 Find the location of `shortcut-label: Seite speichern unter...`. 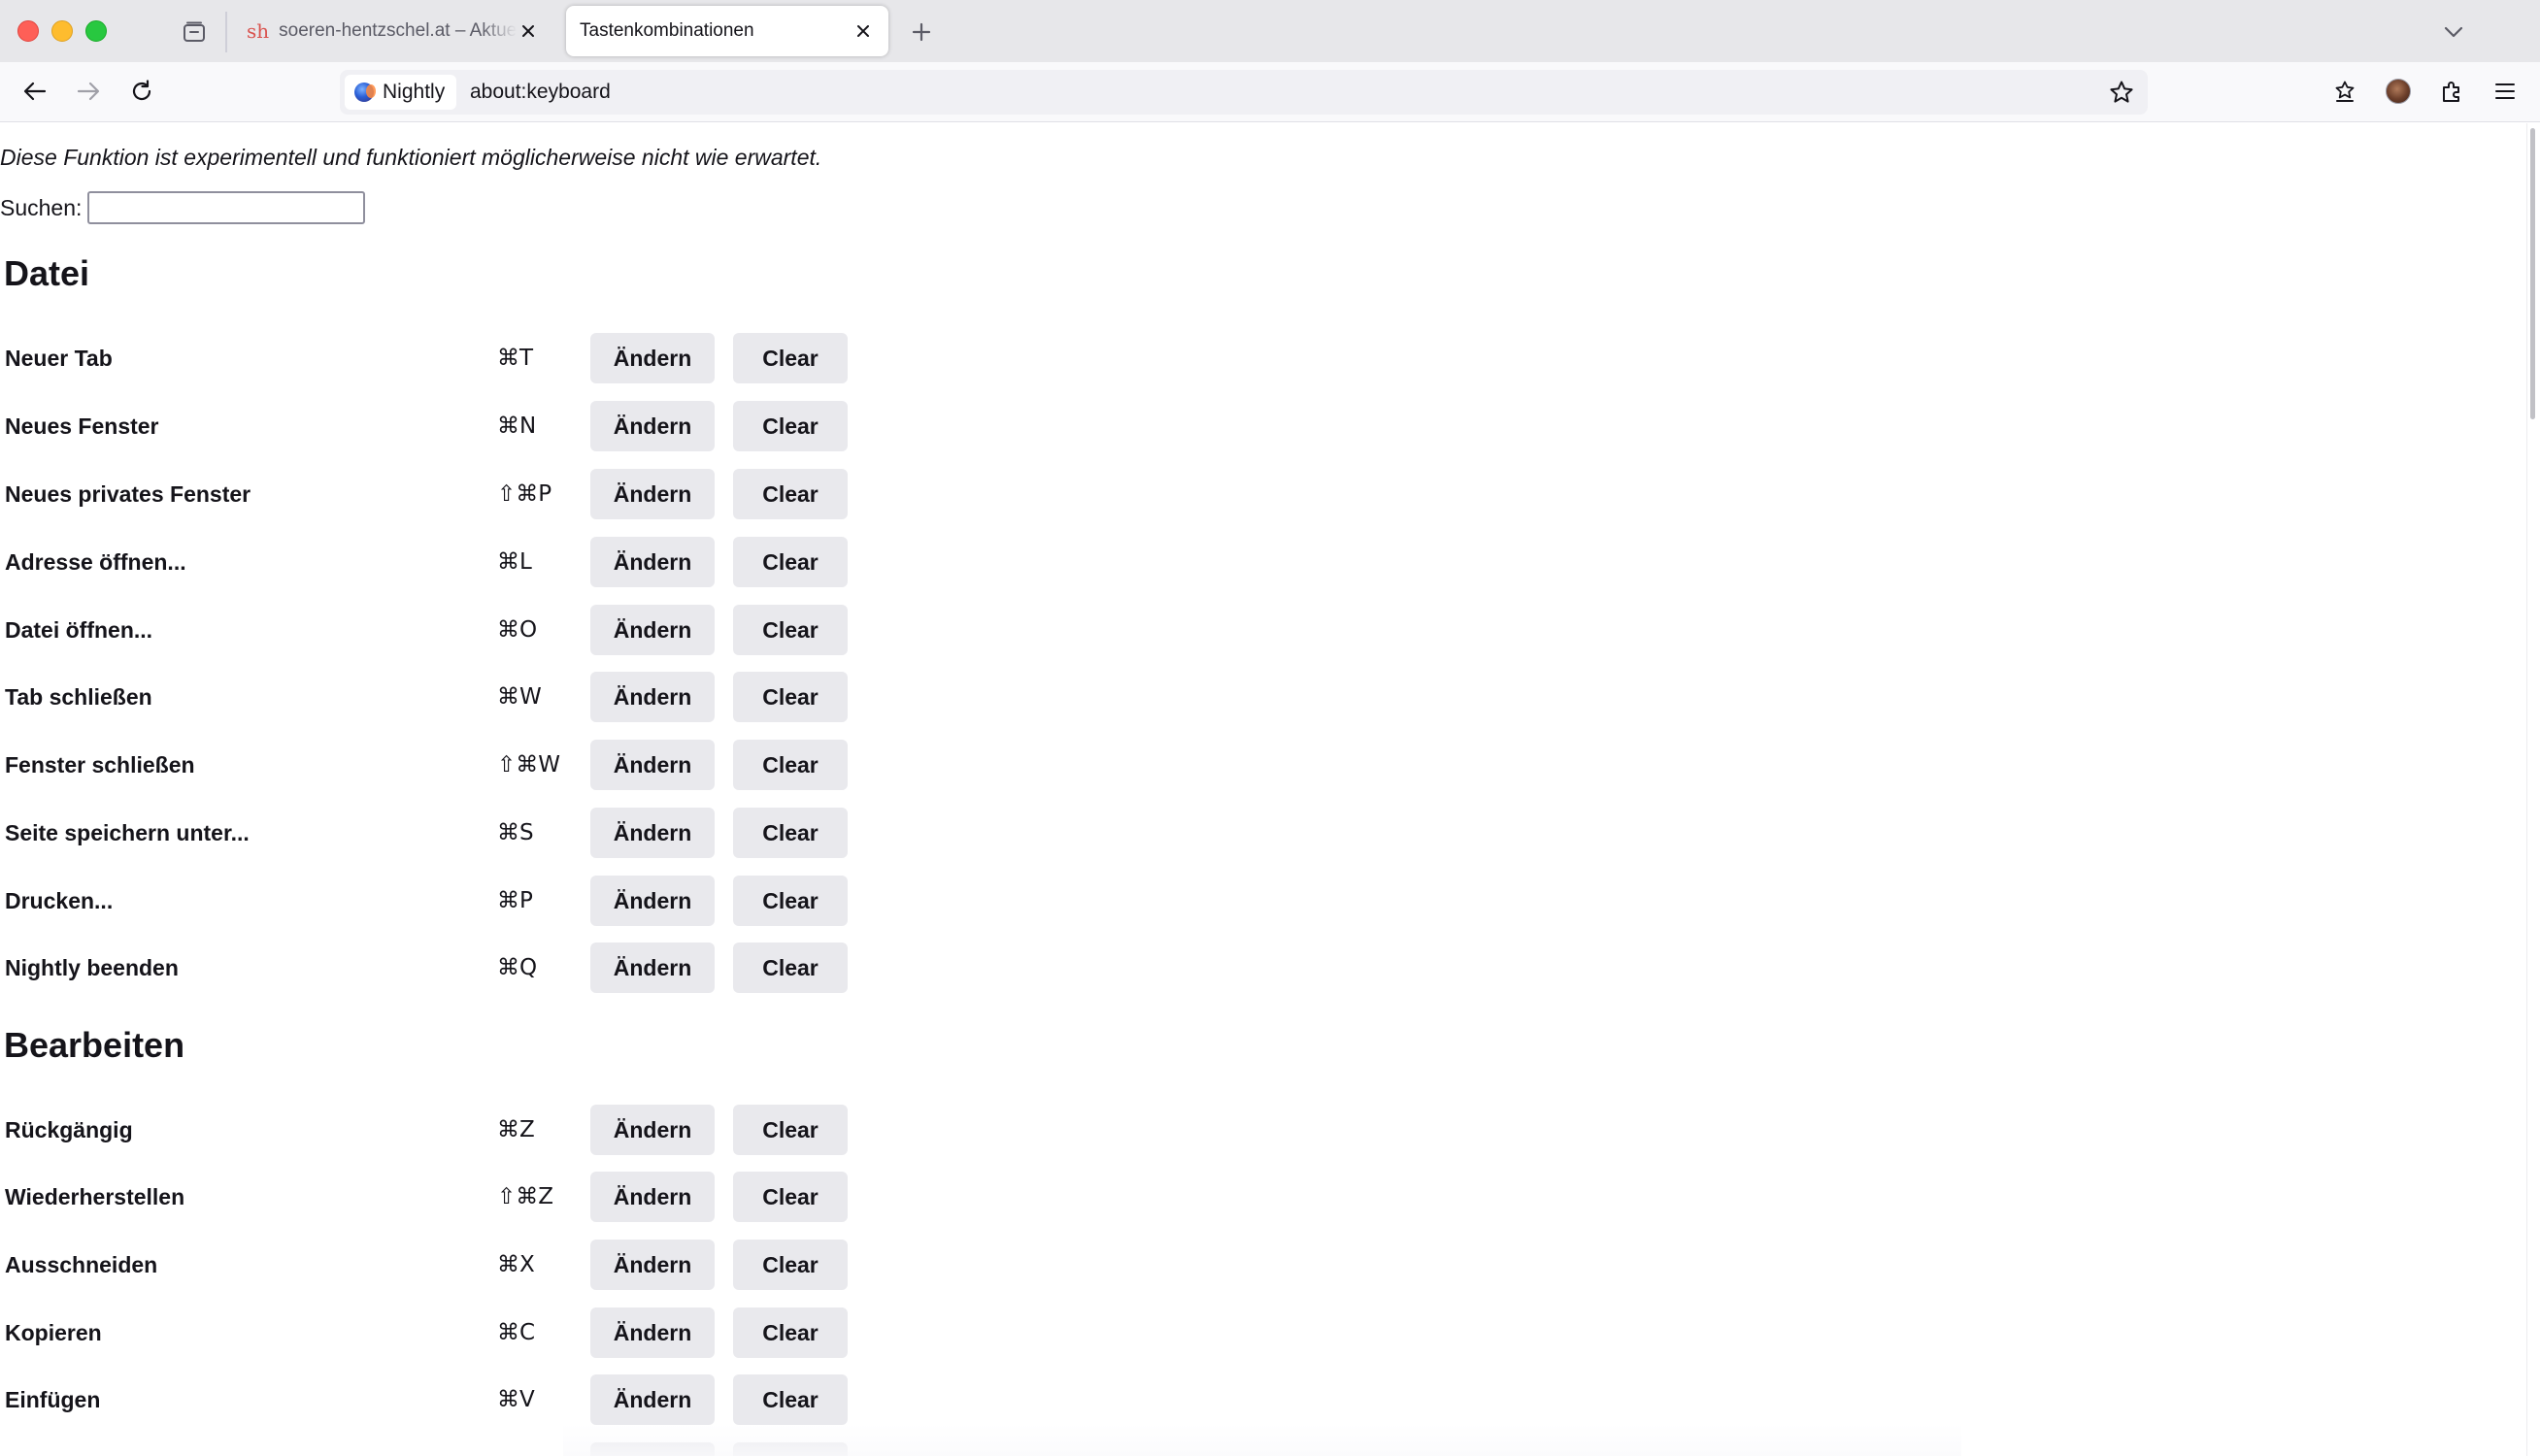

shortcut-label: Seite speichern unter... is located at coordinates (127, 832).